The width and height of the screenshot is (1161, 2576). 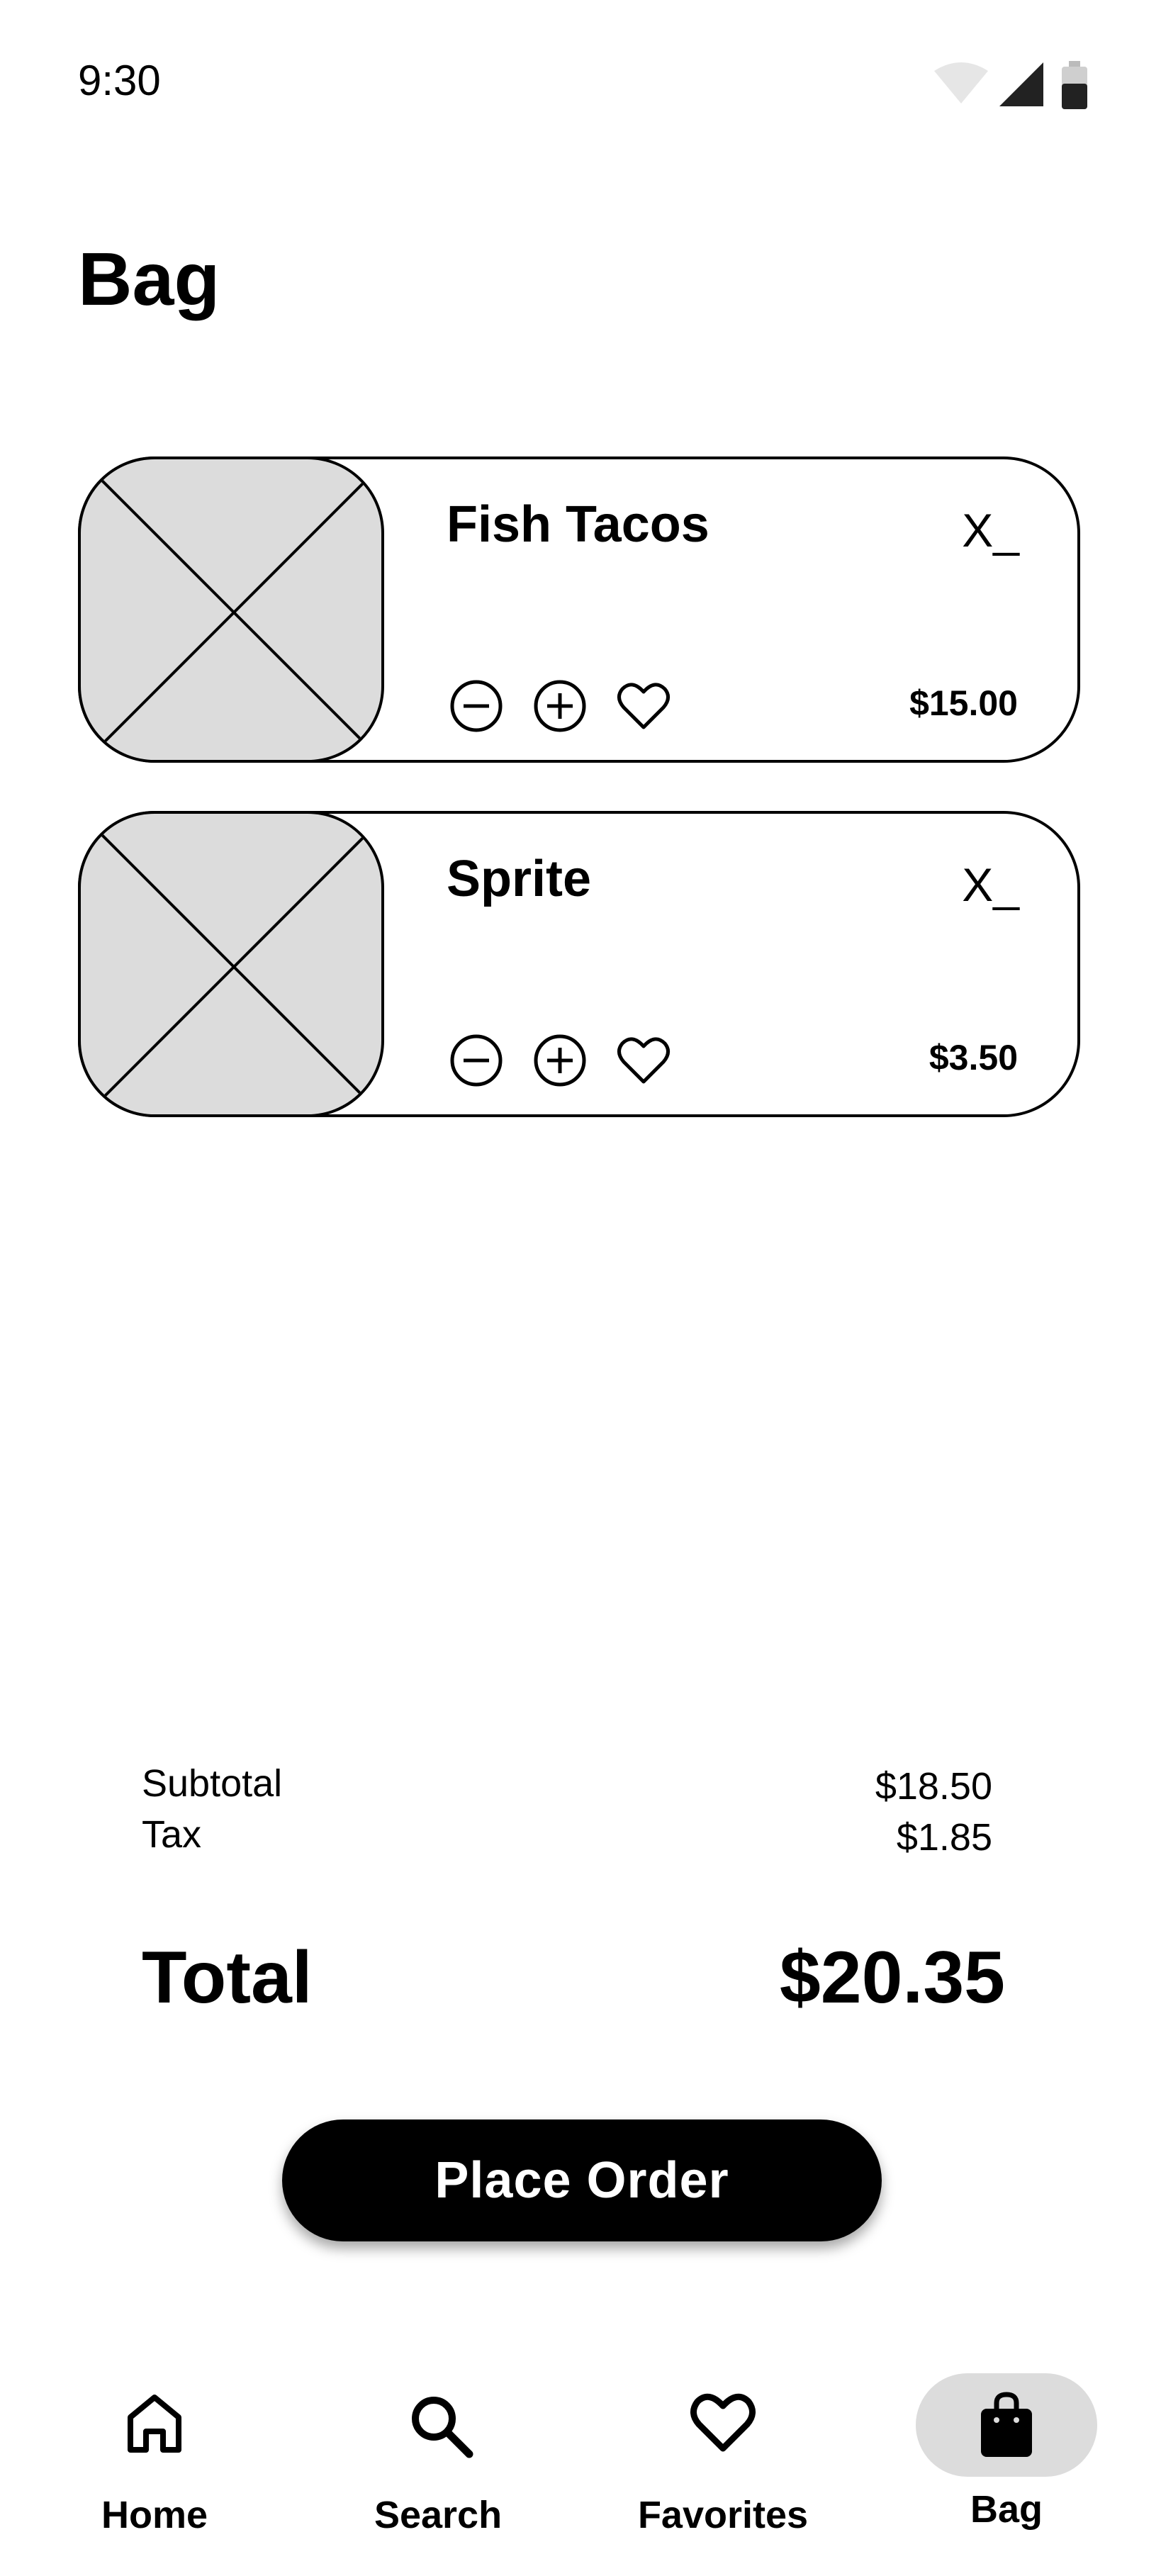 I want to click on nav-label: Home, so click(x=154, y=2515).